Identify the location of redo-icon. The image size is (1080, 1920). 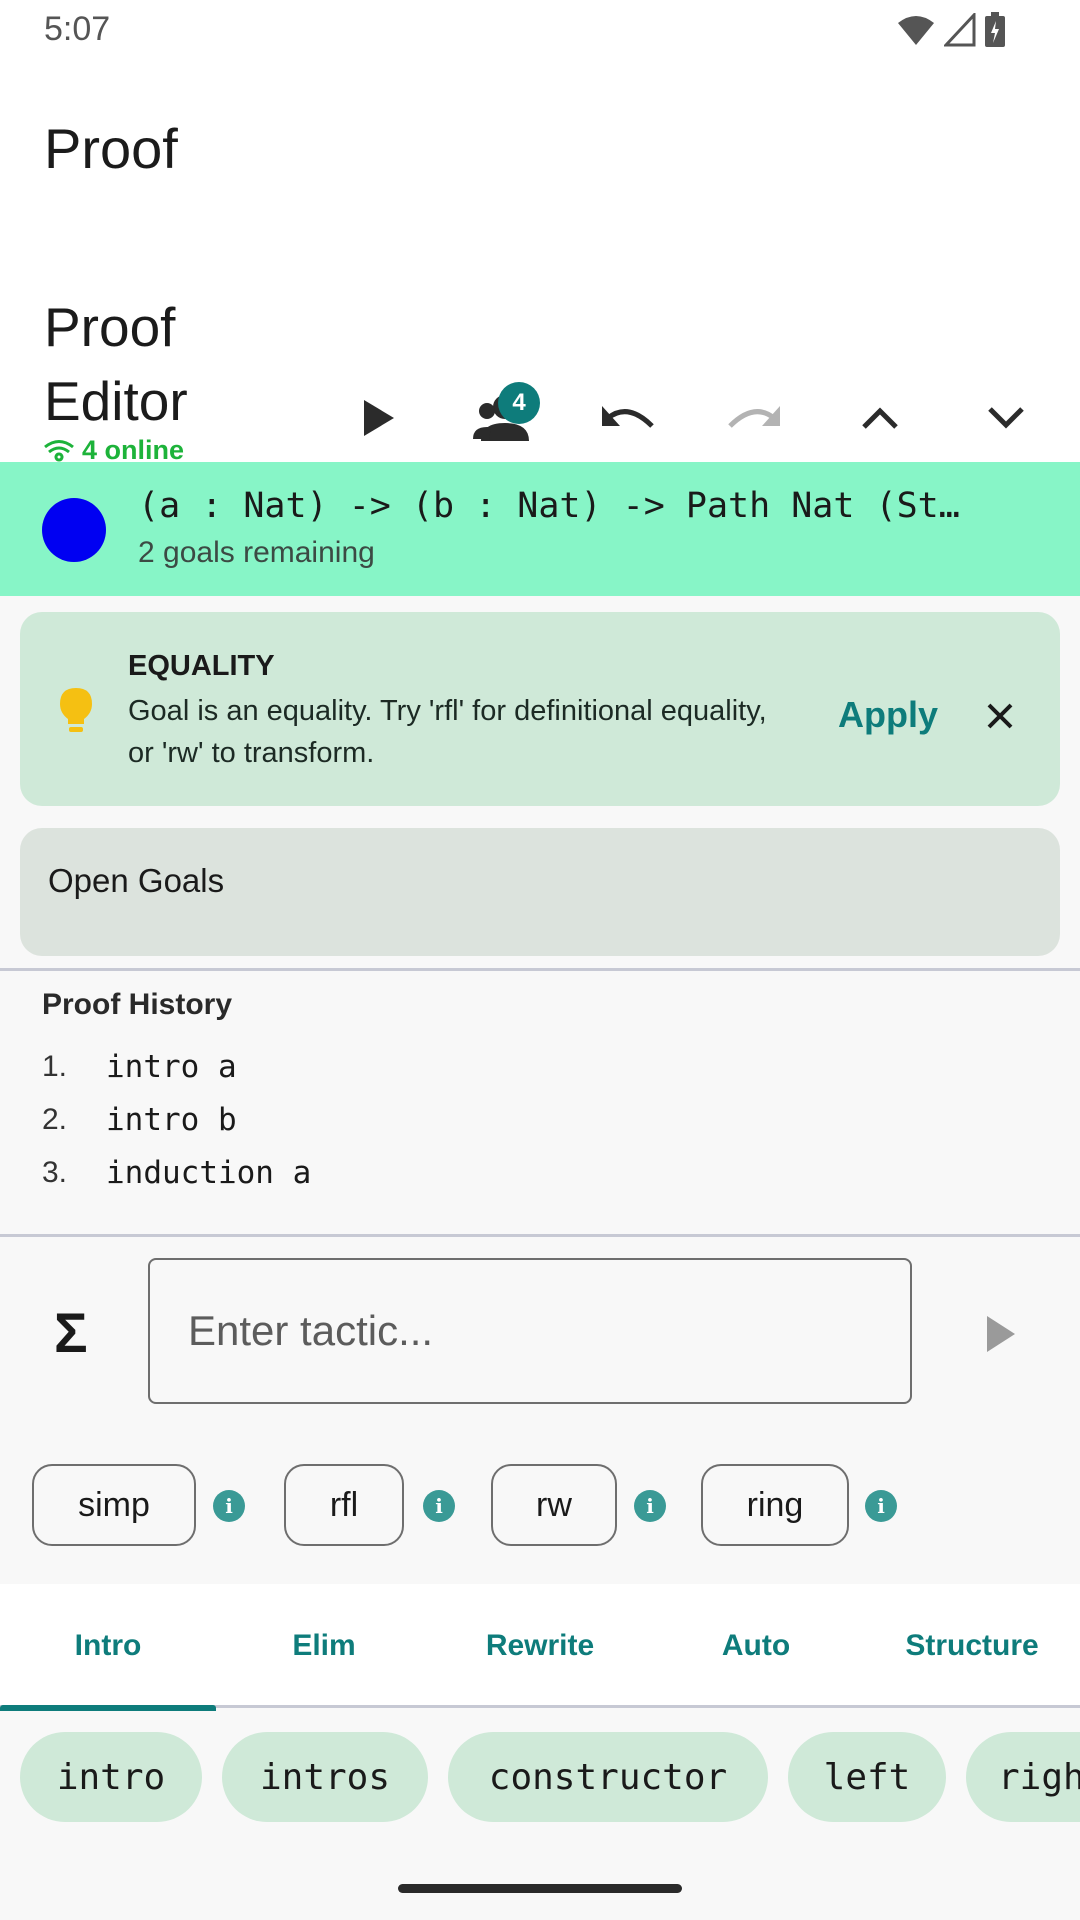
(754, 417).